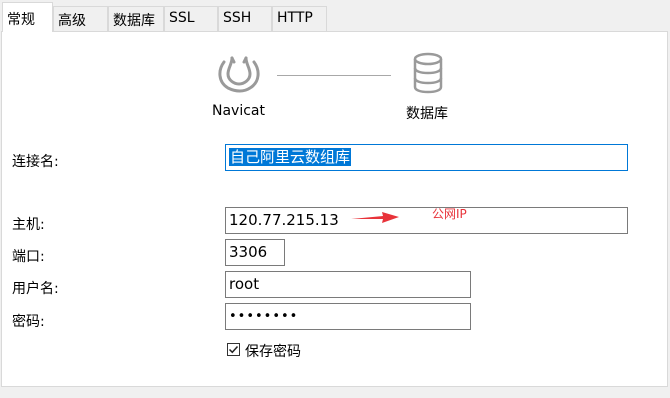  Describe the element at coordinates (428, 73) in the screenshot. I see `database-icon` at that location.